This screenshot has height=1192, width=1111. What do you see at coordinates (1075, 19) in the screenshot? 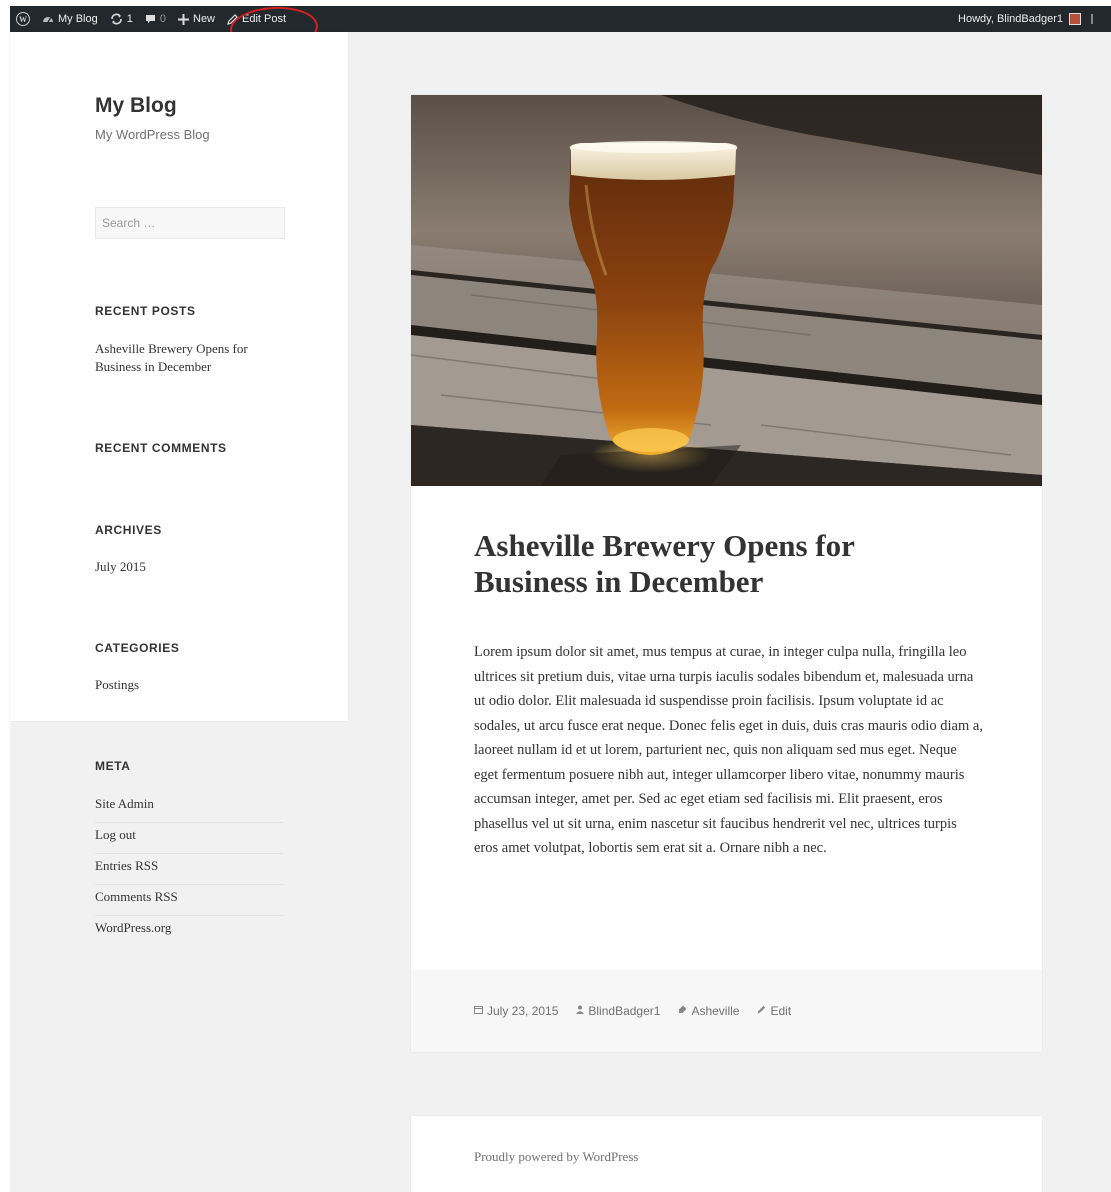
I see `avatar` at bounding box center [1075, 19].